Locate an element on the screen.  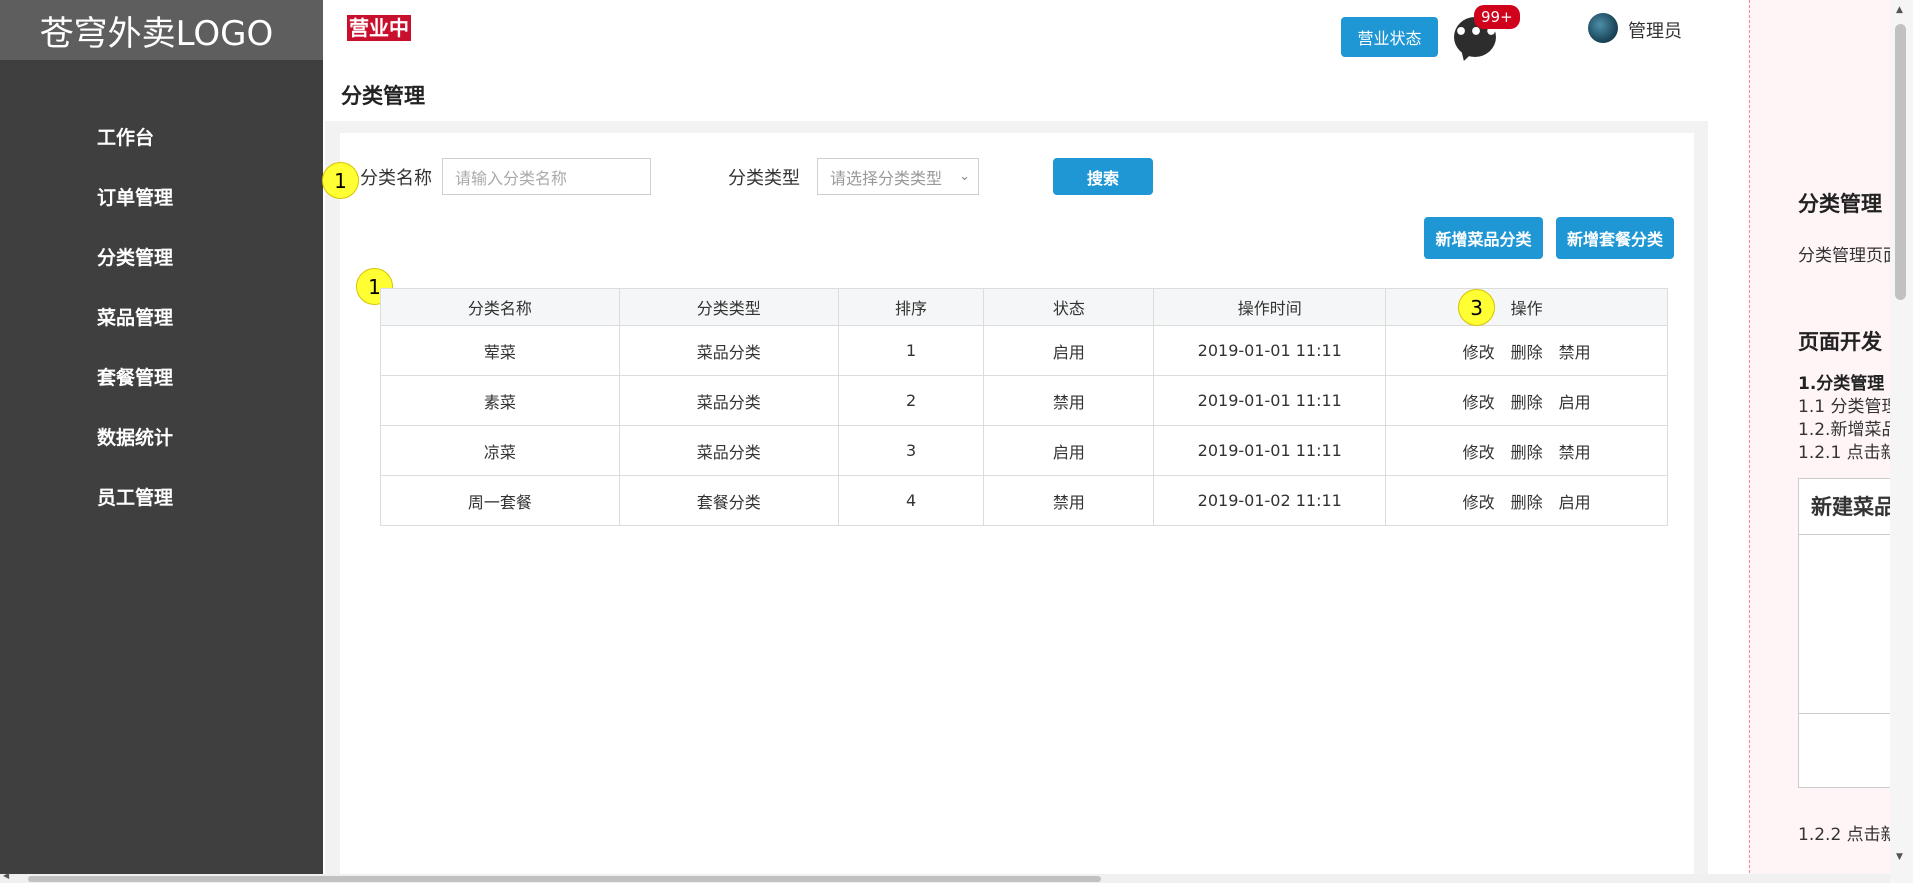
business-status-button: 营业状态 is located at coordinates (1389, 37).